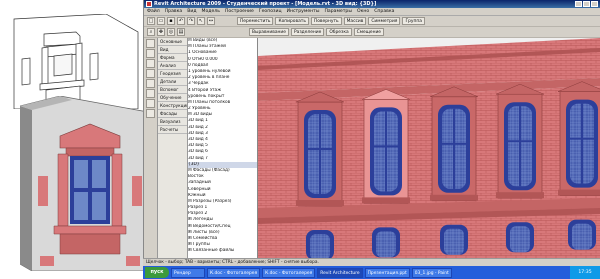 Image resolution: width=600 pixels, height=279 pixels. I want to click on menu-settings: Параметры, so click(338, 11).